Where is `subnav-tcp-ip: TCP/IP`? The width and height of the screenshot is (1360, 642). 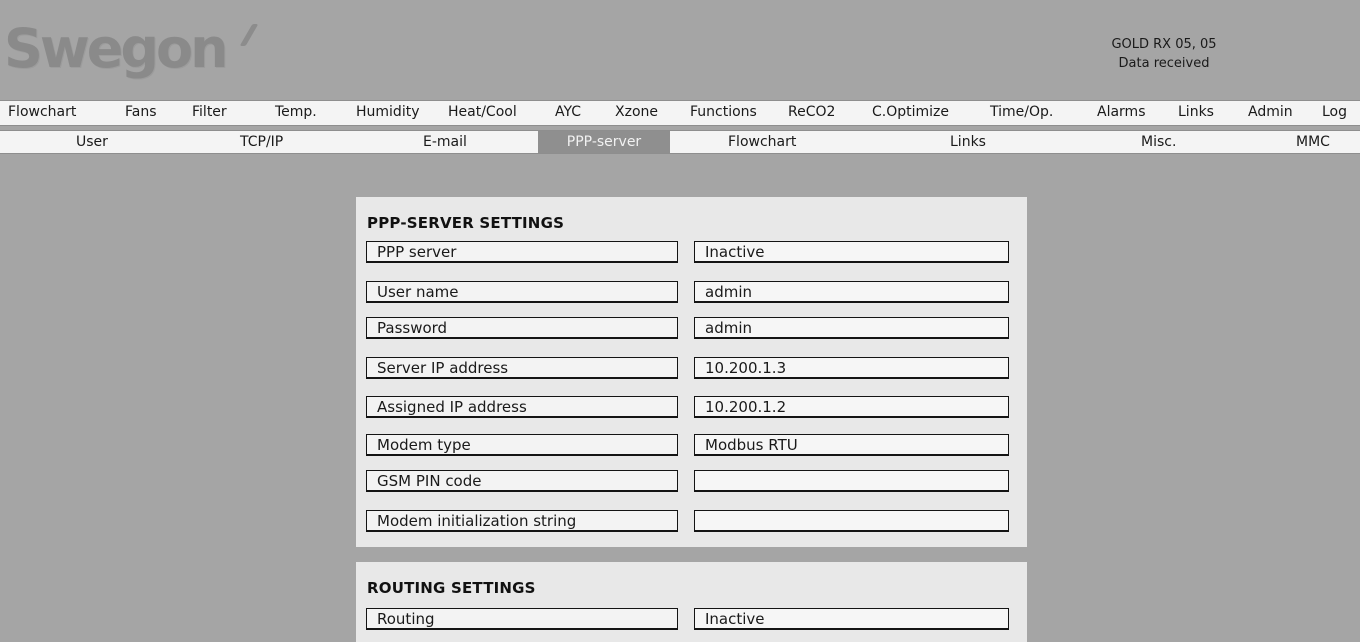 subnav-tcp-ip: TCP/IP is located at coordinates (261, 142).